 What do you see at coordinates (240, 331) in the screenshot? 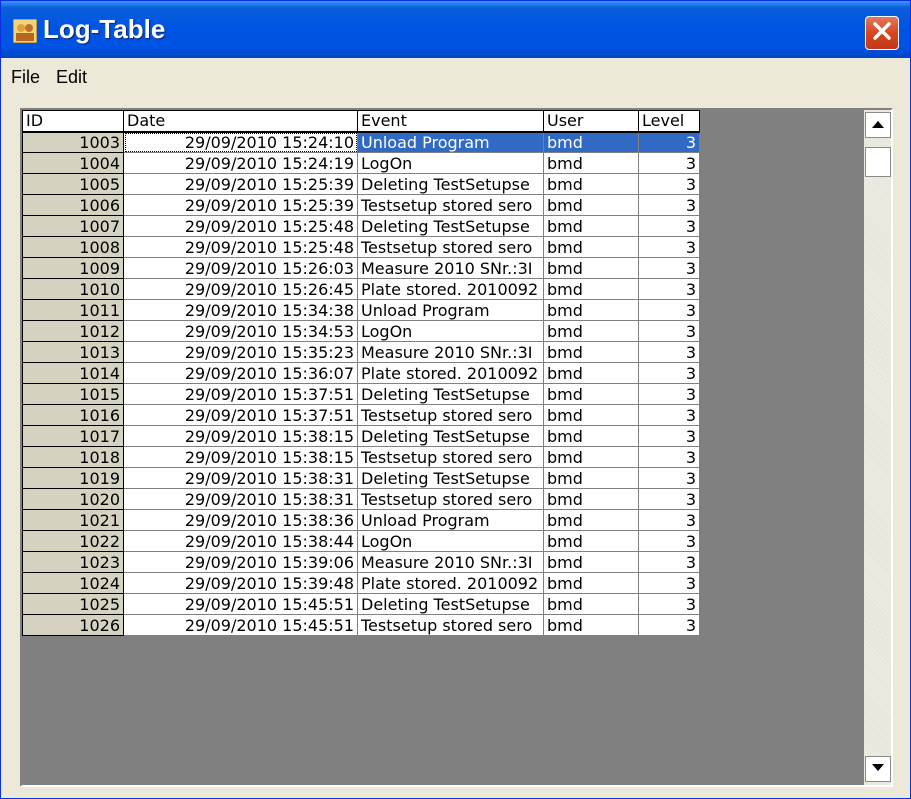
I see `date-cell: 29/09/2010 15:34:53` at bounding box center [240, 331].